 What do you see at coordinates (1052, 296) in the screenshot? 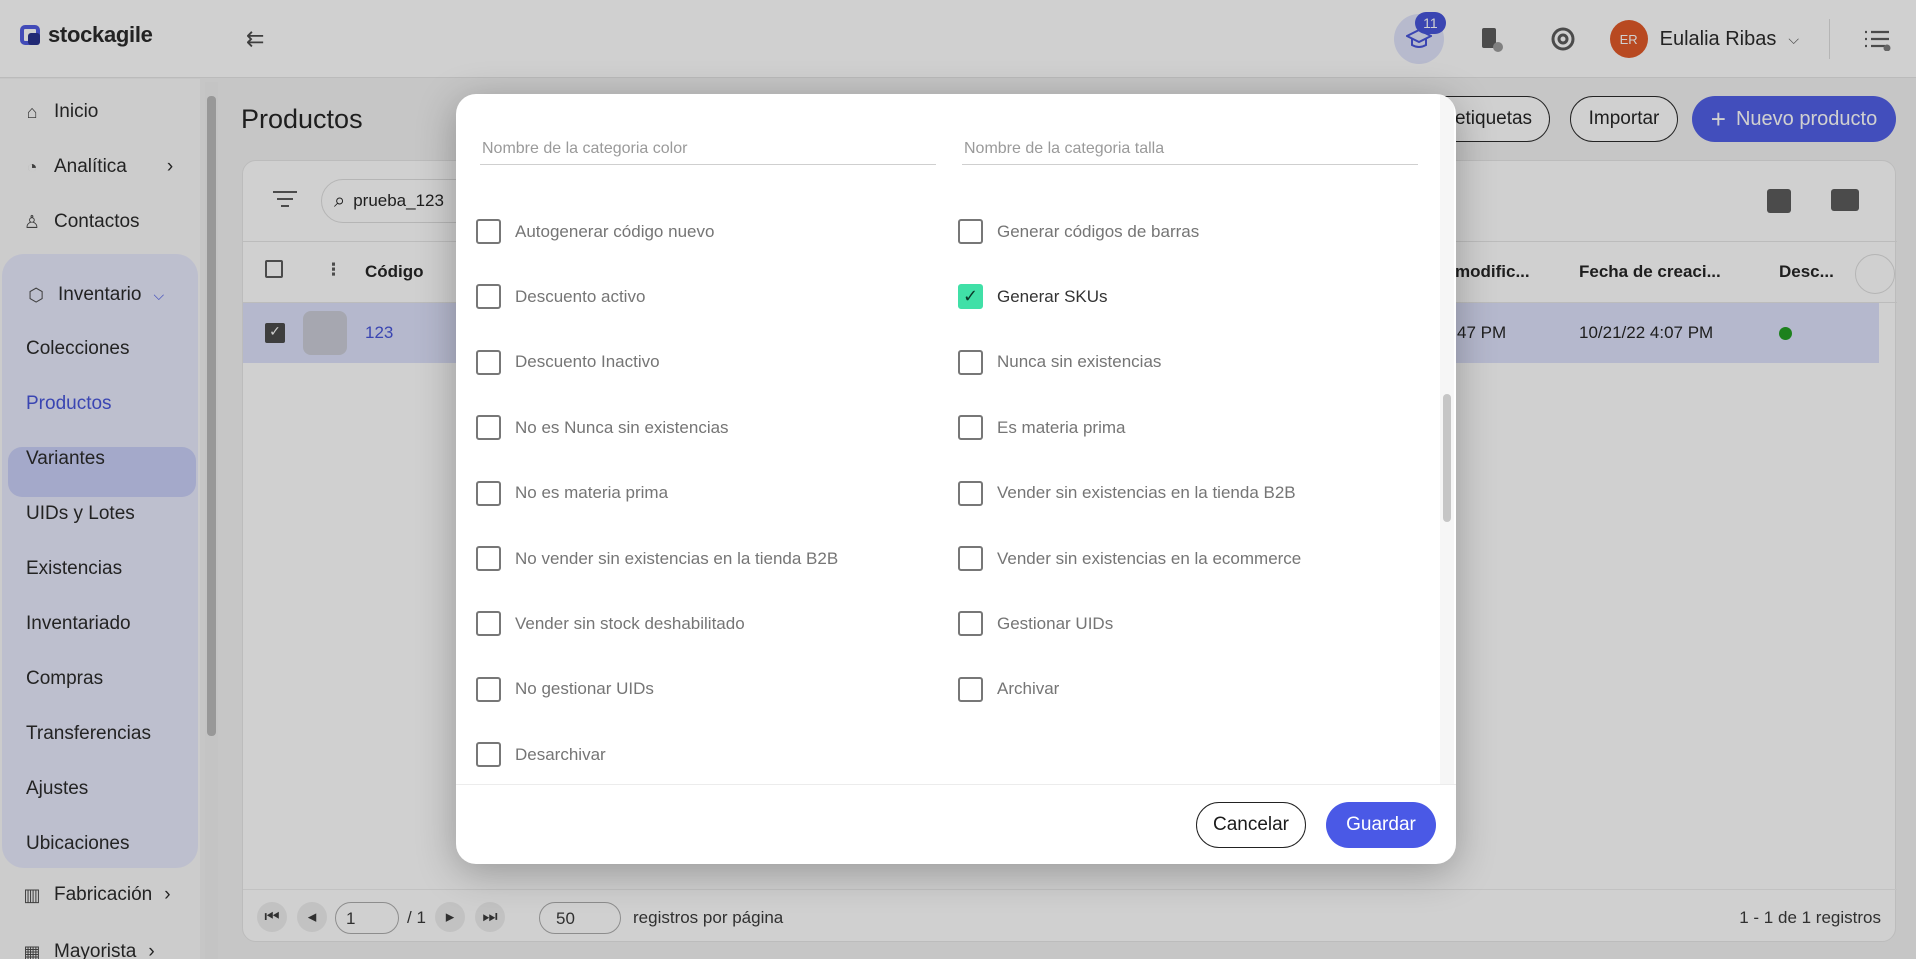
I see `option-label: Generar SKUs` at bounding box center [1052, 296].